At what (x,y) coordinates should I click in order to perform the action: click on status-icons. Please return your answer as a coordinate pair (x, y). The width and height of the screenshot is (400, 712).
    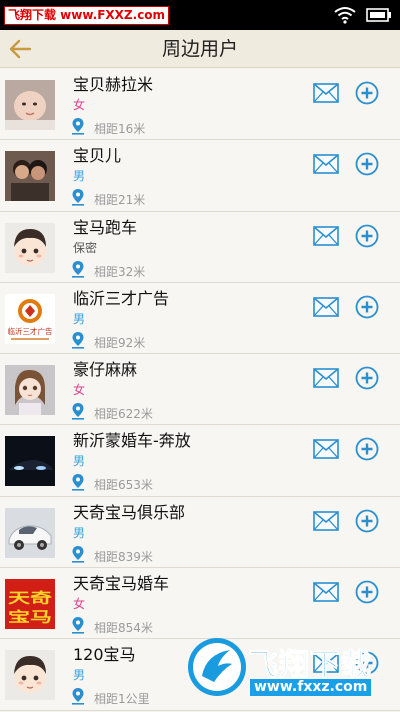
    Looking at the image, I should click on (363, 15).